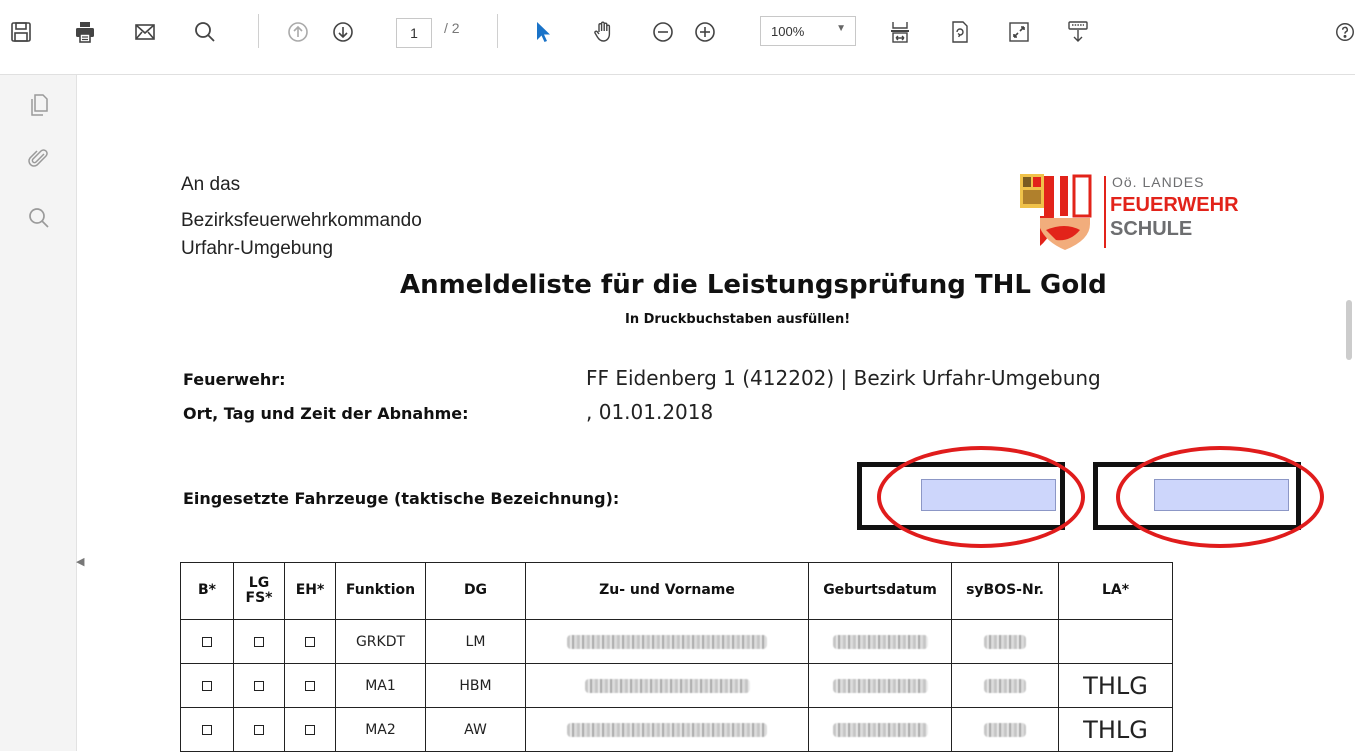 The height and width of the screenshot is (752, 1355). I want to click on document-subtitle: In Druckbuchstaben ausfüllen!, so click(738, 319).